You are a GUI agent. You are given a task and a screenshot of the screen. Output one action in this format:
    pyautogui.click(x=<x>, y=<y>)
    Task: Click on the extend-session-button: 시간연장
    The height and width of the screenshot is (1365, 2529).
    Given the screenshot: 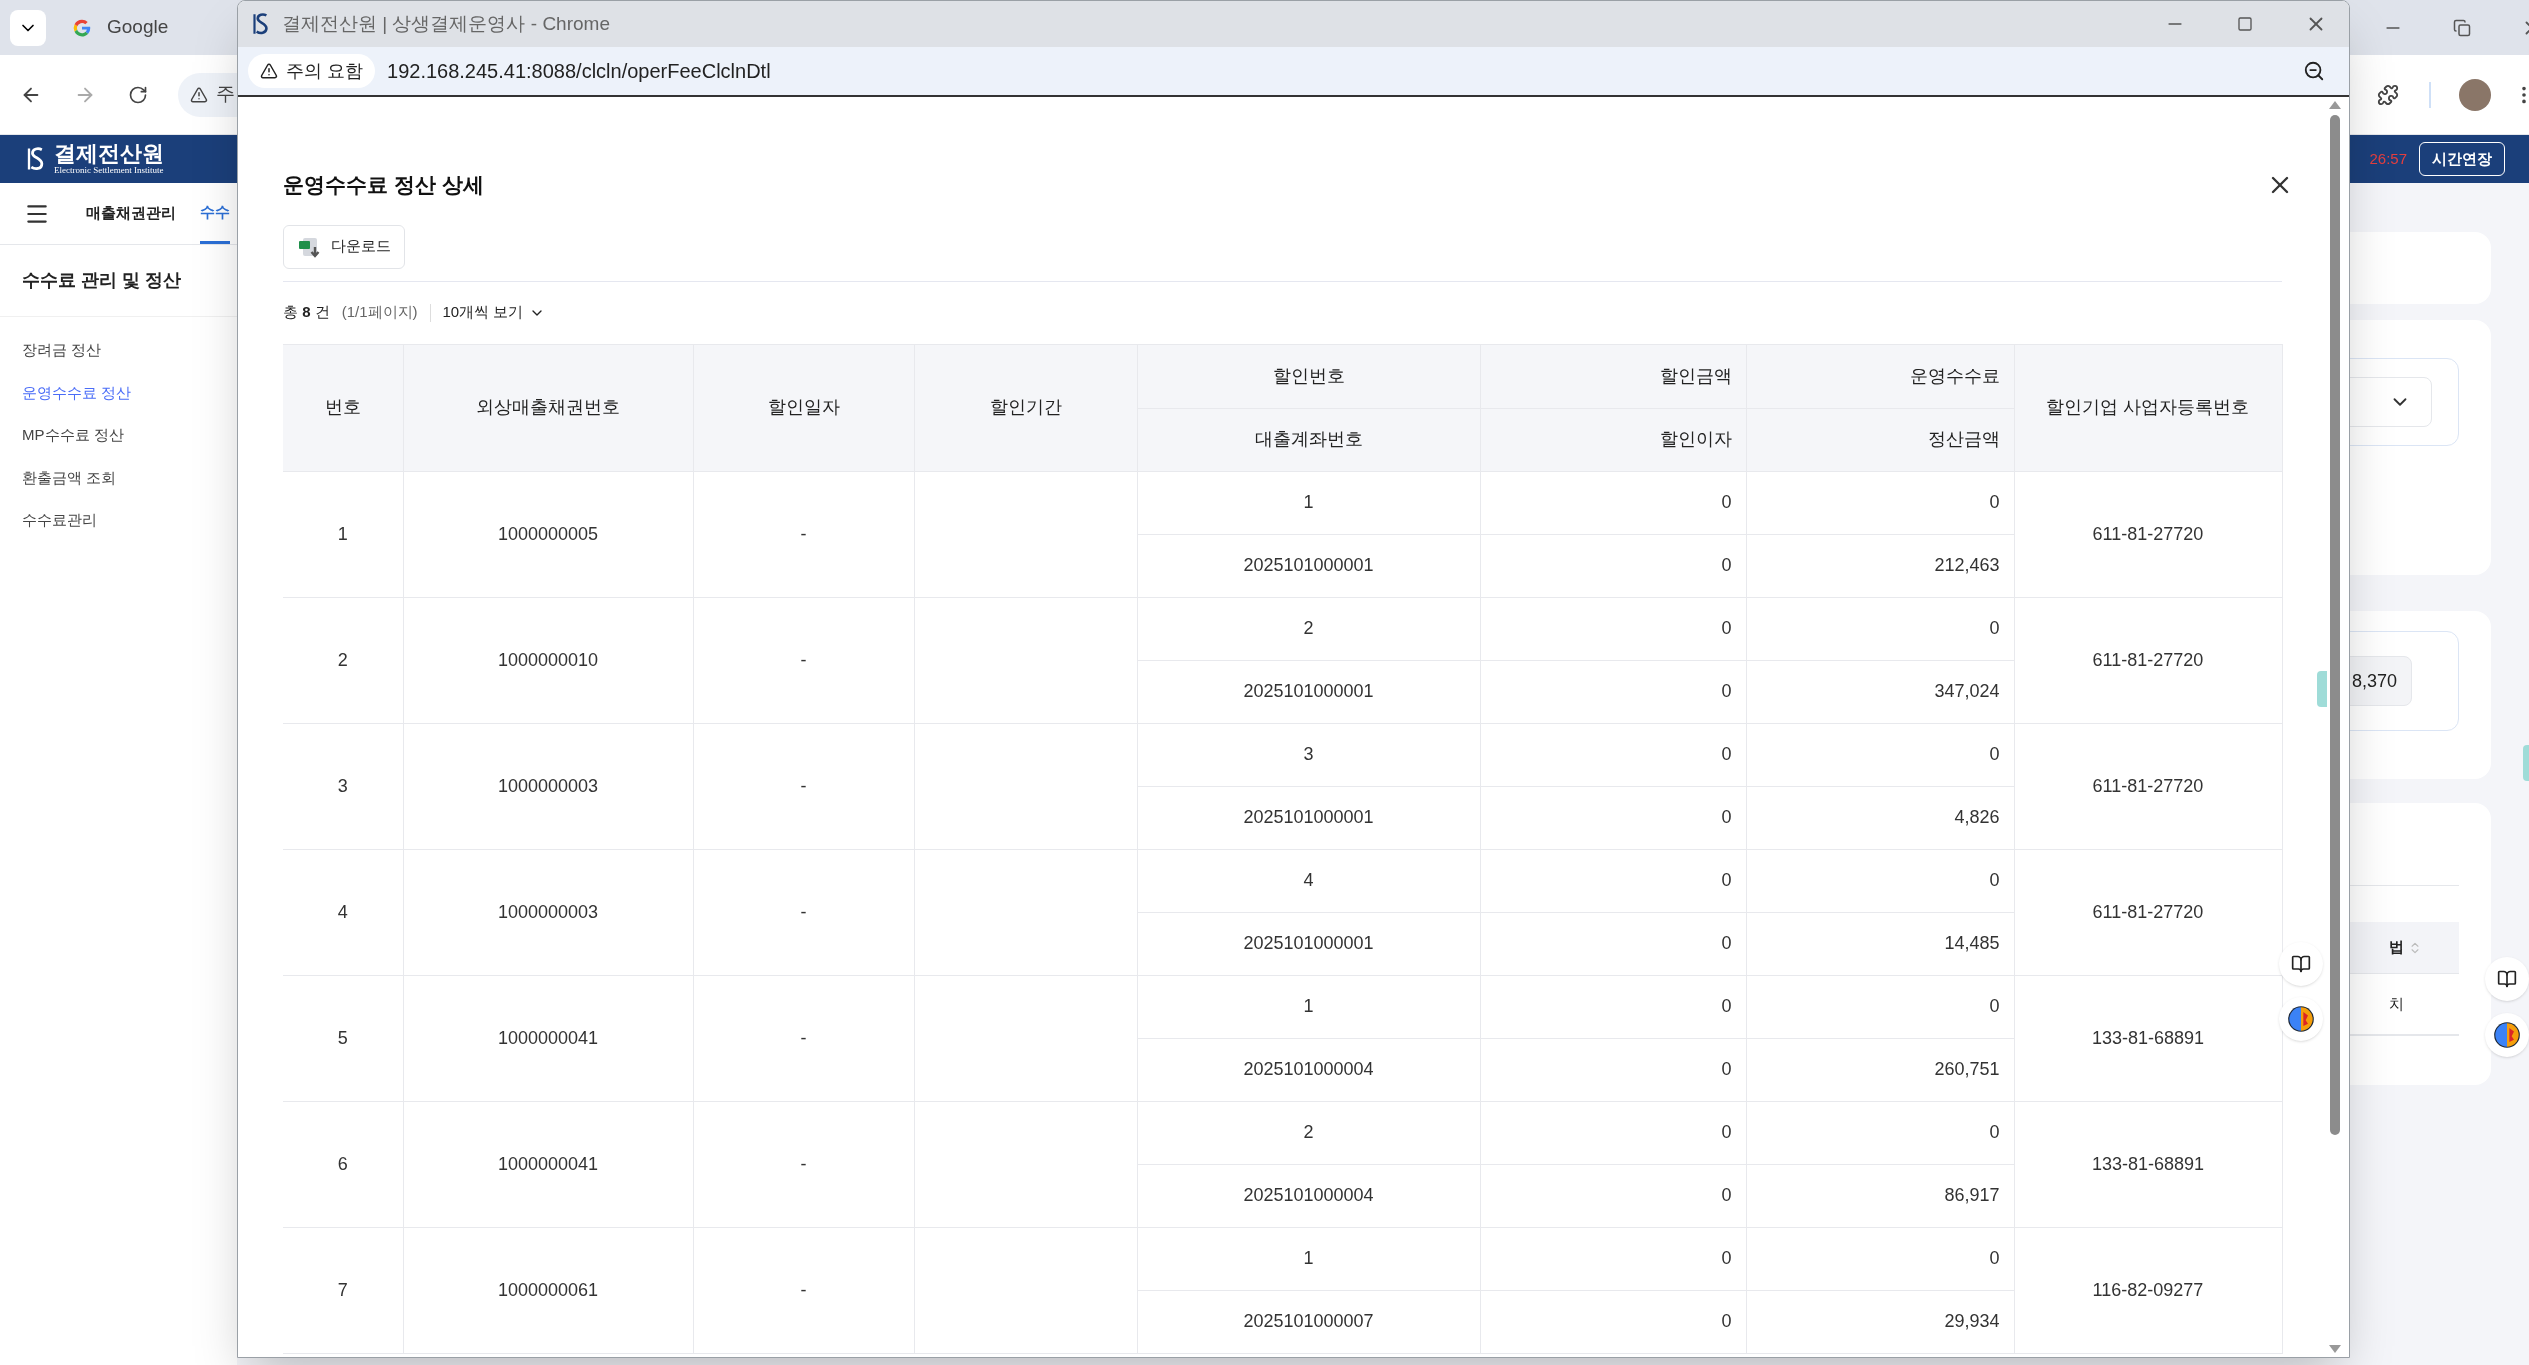 What is the action you would take?
    pyautogui.click(x=2462, y=159)
    